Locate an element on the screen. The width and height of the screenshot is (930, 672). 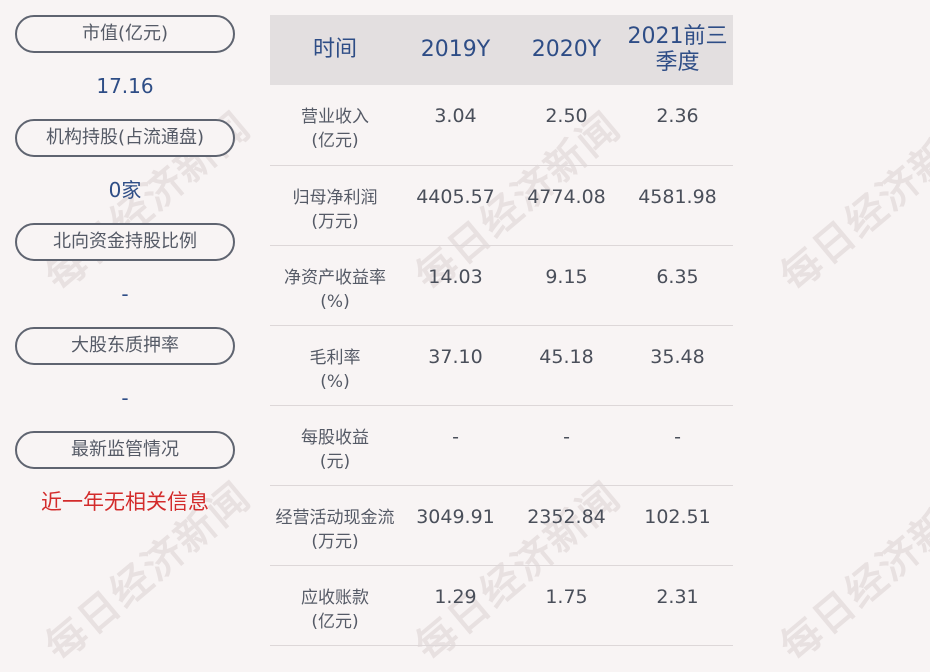
header-2021: 2021前三季度 is located at coordinates (677, 50).